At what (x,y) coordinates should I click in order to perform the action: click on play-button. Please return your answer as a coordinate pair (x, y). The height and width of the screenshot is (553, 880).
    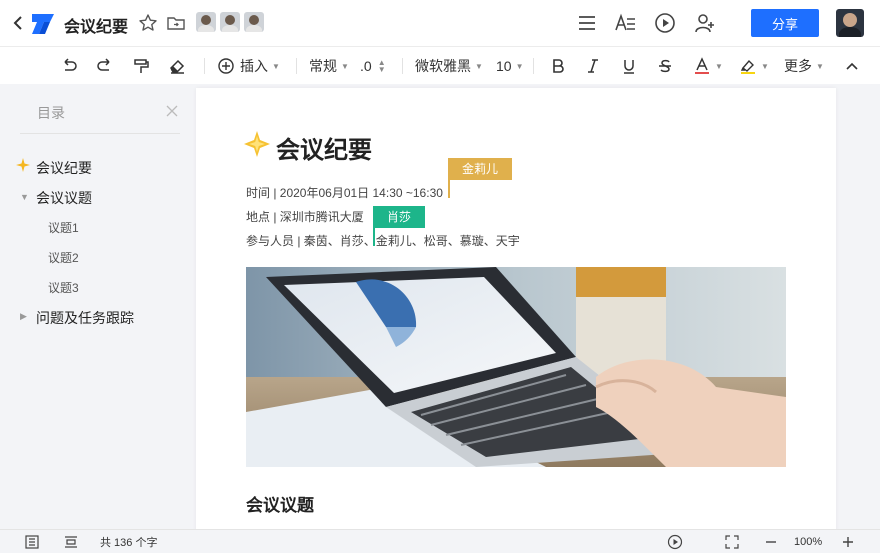
    Looking at the image, I should click on (675, 542).